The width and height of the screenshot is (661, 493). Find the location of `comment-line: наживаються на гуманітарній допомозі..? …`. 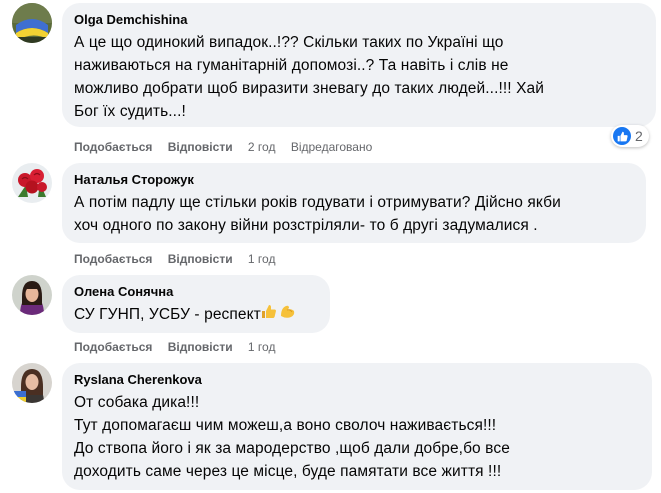

comment-line: наживаються на гуманітарній допомозі..? … is located at coordinates (291, 65).